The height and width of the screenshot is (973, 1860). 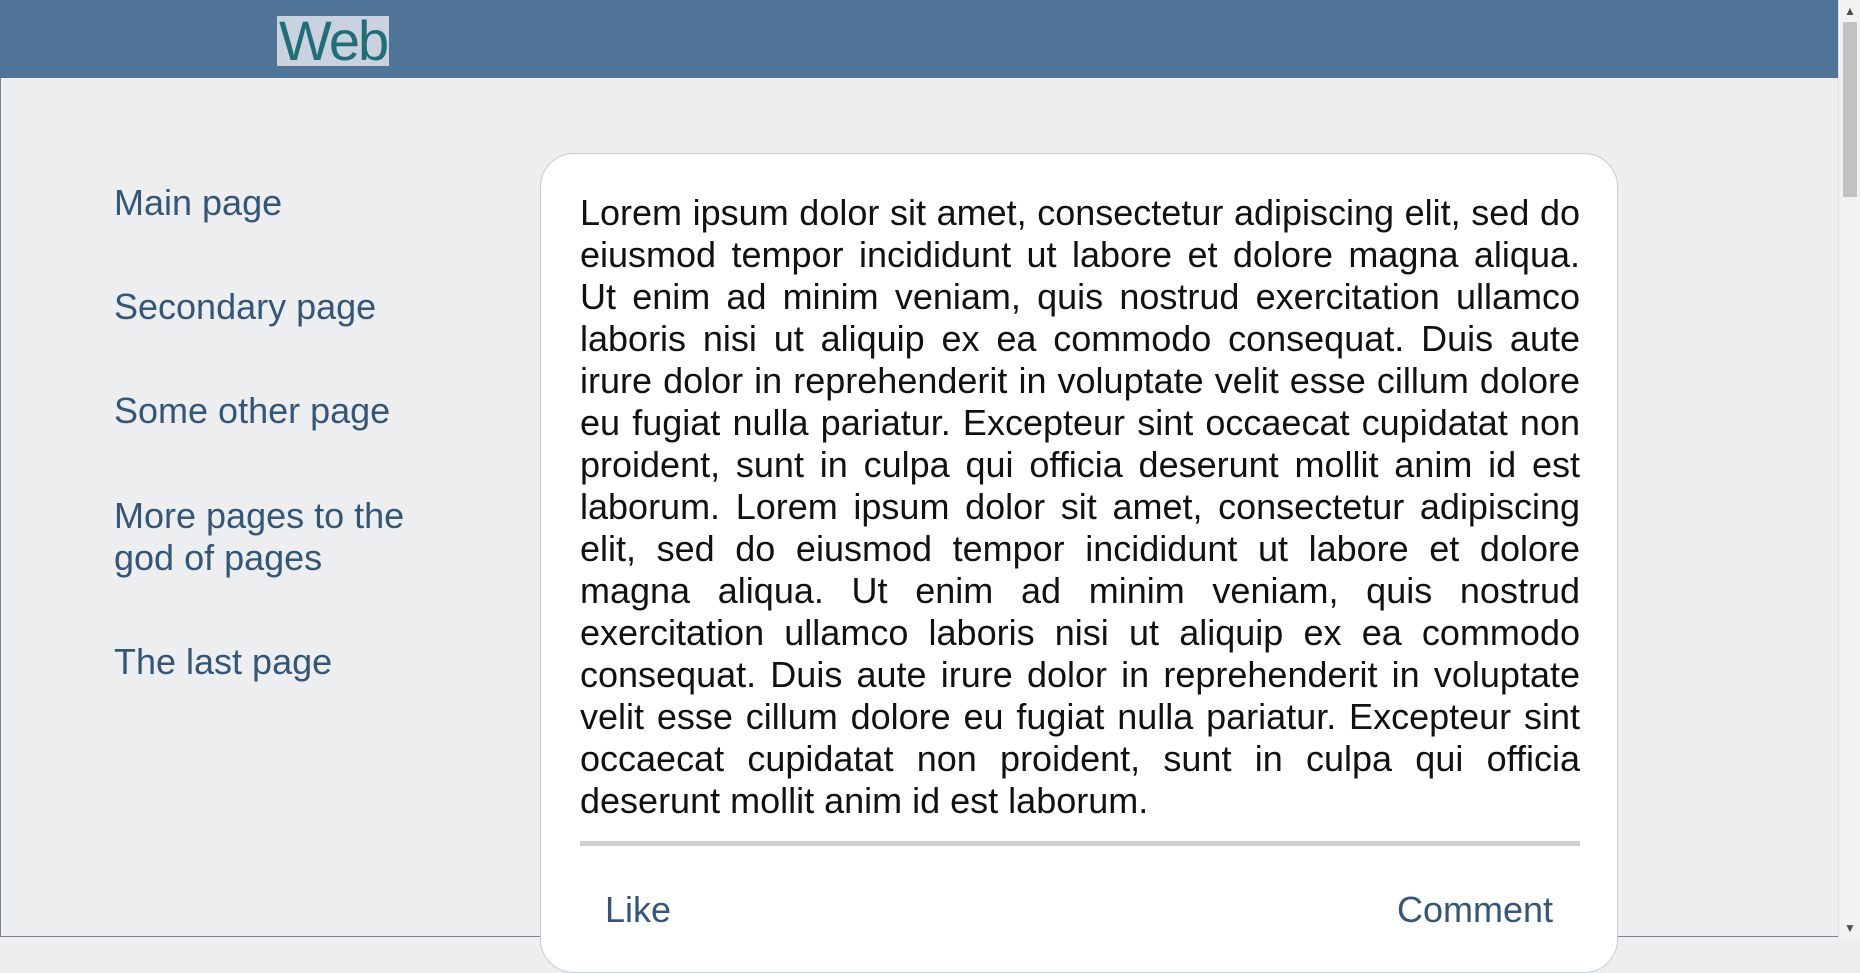 I want to click on post-divider, so click(x=1080, y=843).